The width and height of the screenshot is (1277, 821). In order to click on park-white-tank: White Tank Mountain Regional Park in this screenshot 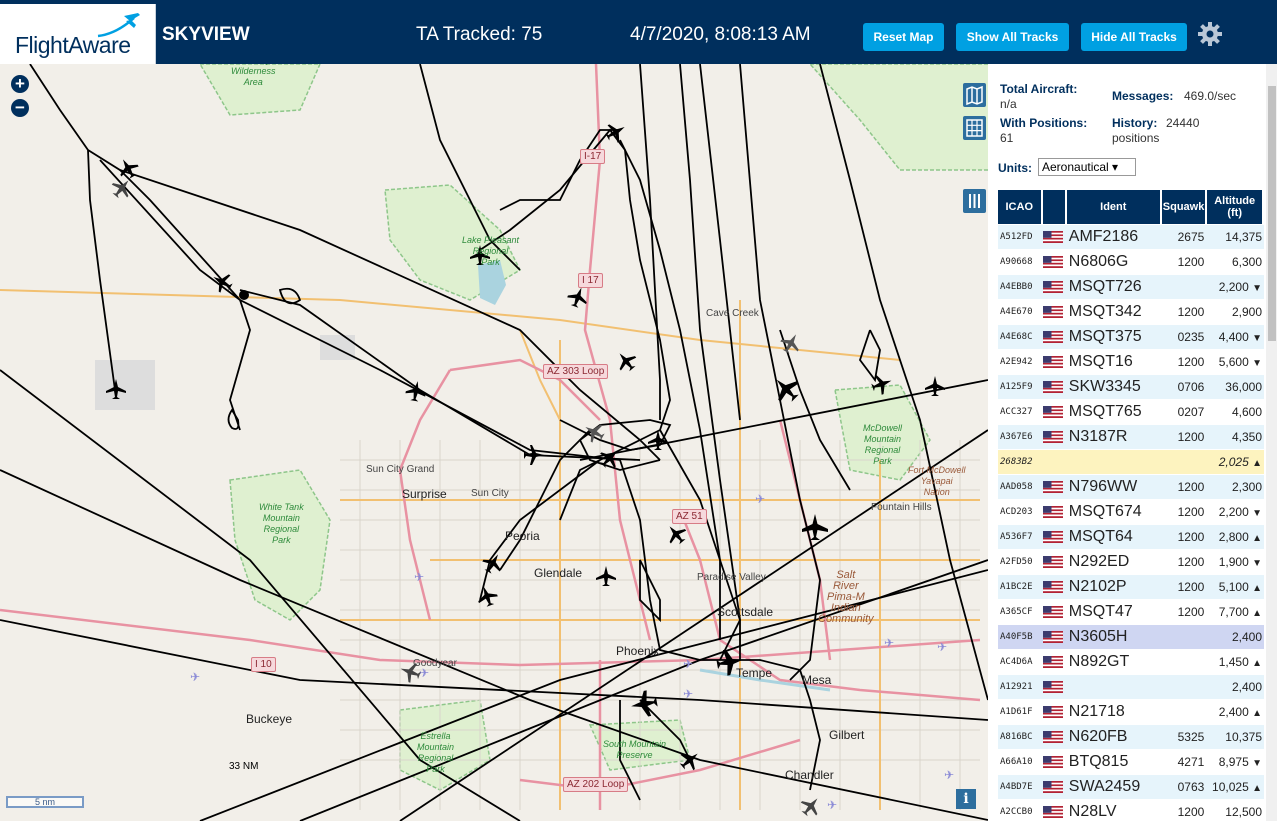, I will do `click(281, 523)`.